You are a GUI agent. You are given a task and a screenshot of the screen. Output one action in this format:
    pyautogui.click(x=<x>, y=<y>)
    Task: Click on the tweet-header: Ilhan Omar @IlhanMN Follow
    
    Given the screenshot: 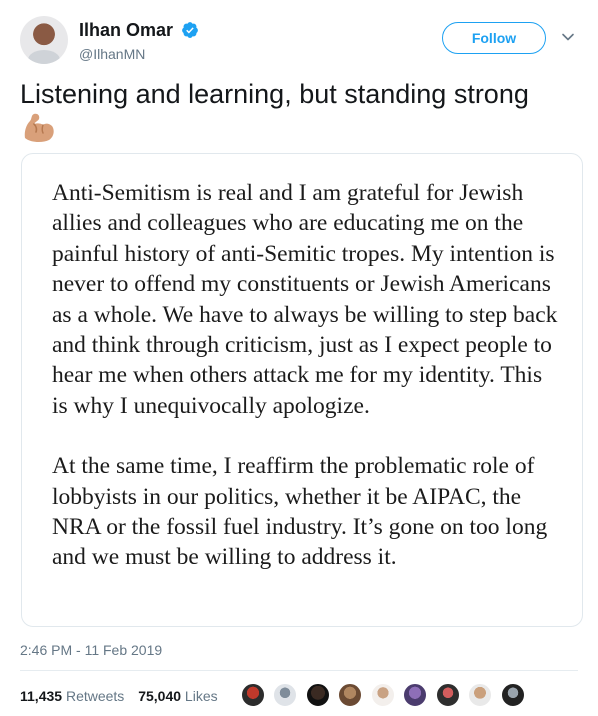 What is the action you would take?
    pyautogui.click(x=301, y=41)
    